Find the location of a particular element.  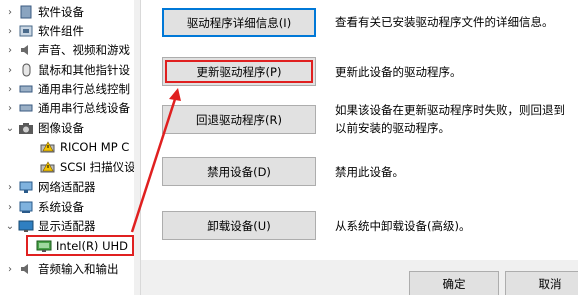

tree-item-mouse: › 鼠标和其他指针设 is located at coordinates (67, 70).